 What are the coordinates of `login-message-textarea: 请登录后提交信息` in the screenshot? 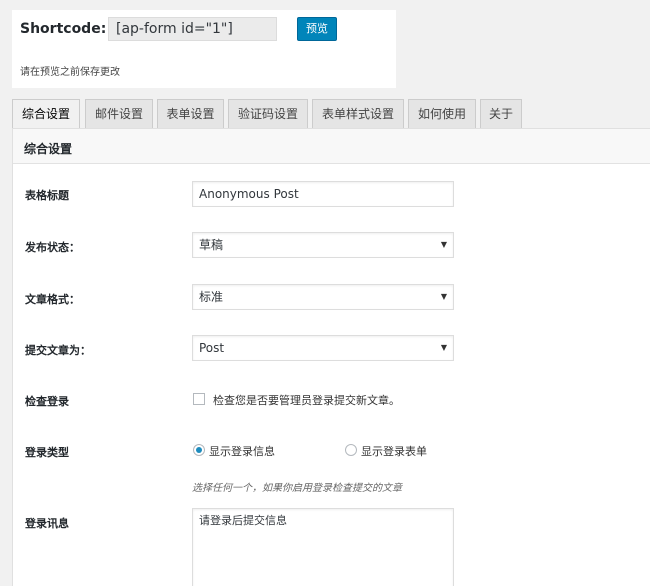 It's located at (323, 547).